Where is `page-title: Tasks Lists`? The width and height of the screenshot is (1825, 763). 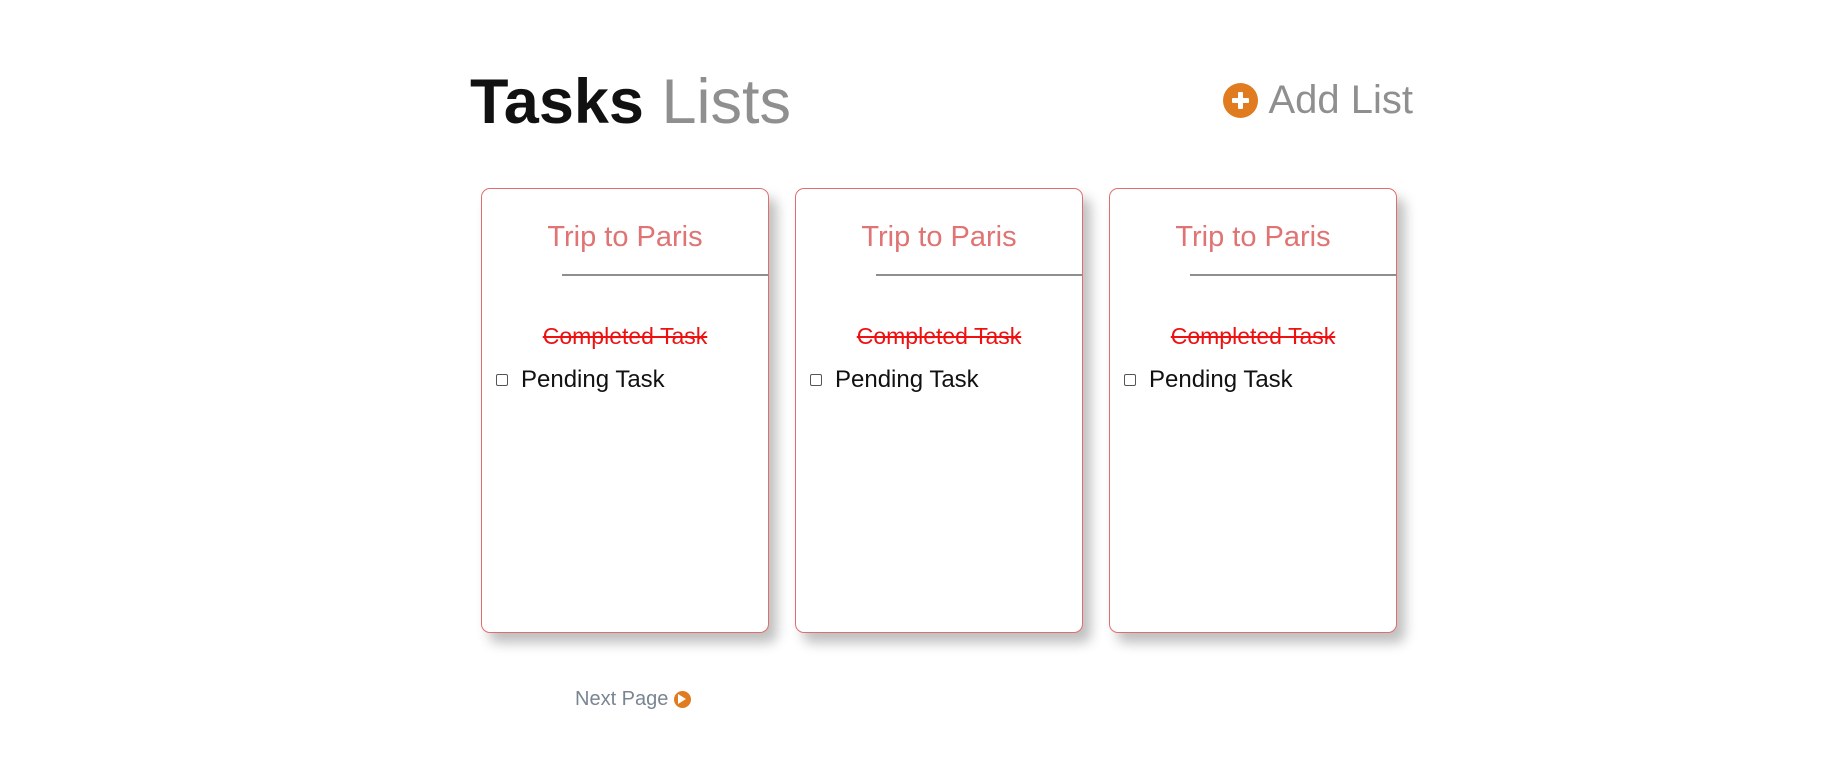
page-title: Tasks Lists is located at coordinates (630, 102).